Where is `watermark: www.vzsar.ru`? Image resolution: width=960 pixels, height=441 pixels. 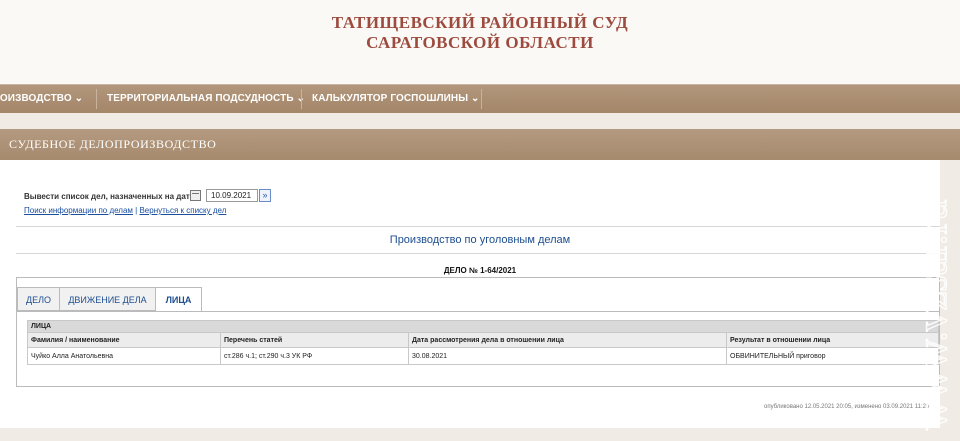 watermark: www.vzsar.ru is located at coordinates (932, 315).